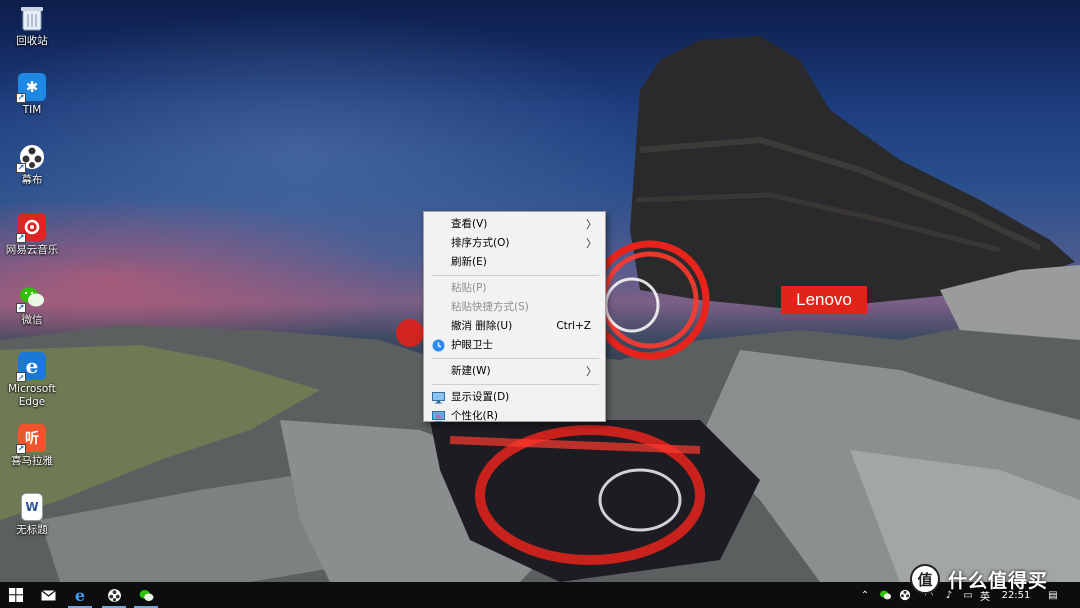 The width and height of the screenshot is (1080, 608). I want to click on watermark-logo: 值, so click(925, 579).